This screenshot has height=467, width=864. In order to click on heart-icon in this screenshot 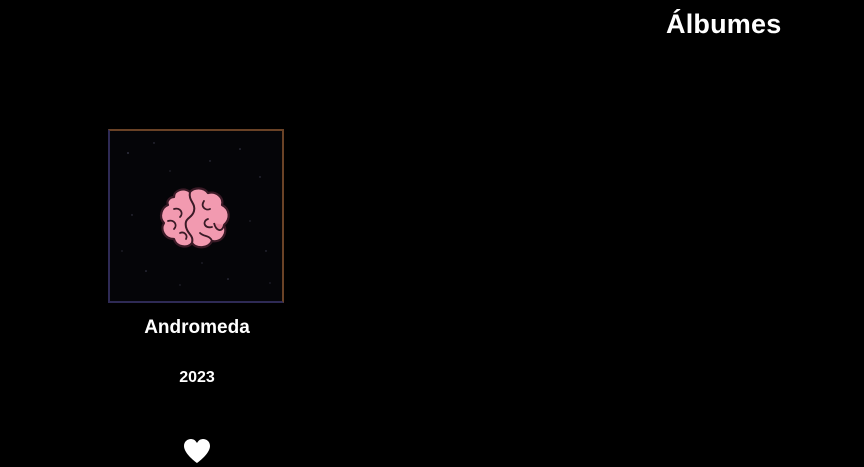, I will do `click(197, 451)`.